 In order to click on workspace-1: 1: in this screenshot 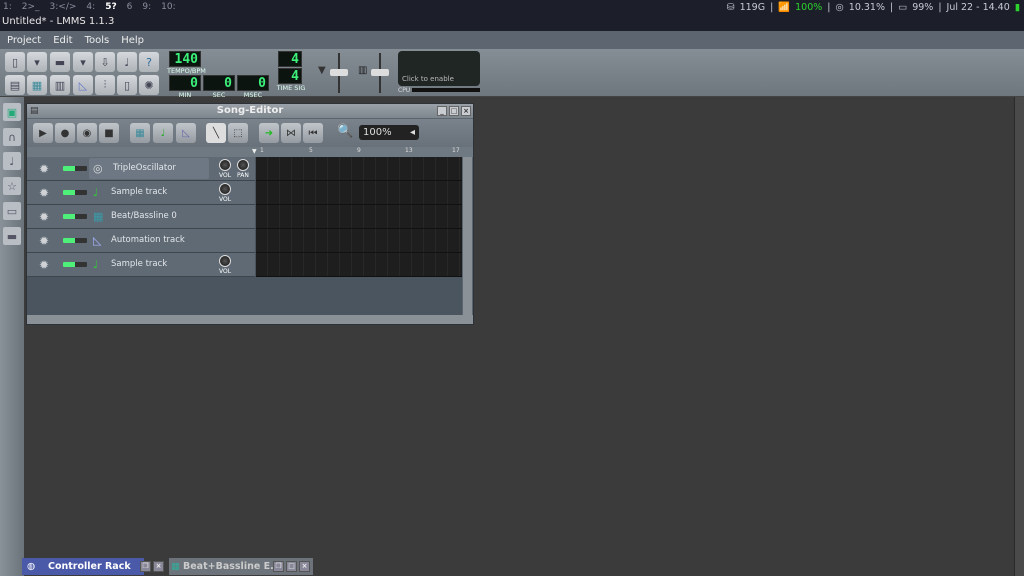, I will do `click(7, 7)`.